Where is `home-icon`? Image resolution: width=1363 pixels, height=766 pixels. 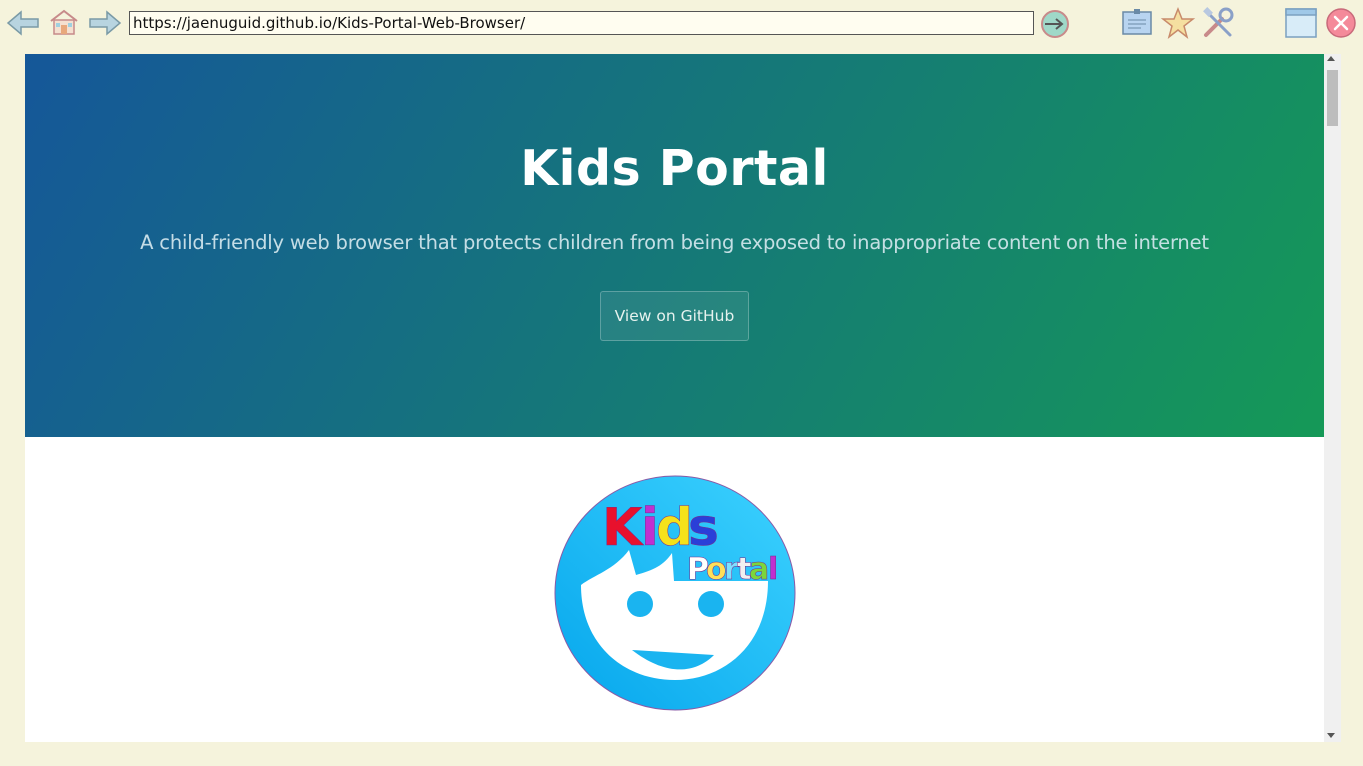 home-icon is located at coordinates (64, 22).